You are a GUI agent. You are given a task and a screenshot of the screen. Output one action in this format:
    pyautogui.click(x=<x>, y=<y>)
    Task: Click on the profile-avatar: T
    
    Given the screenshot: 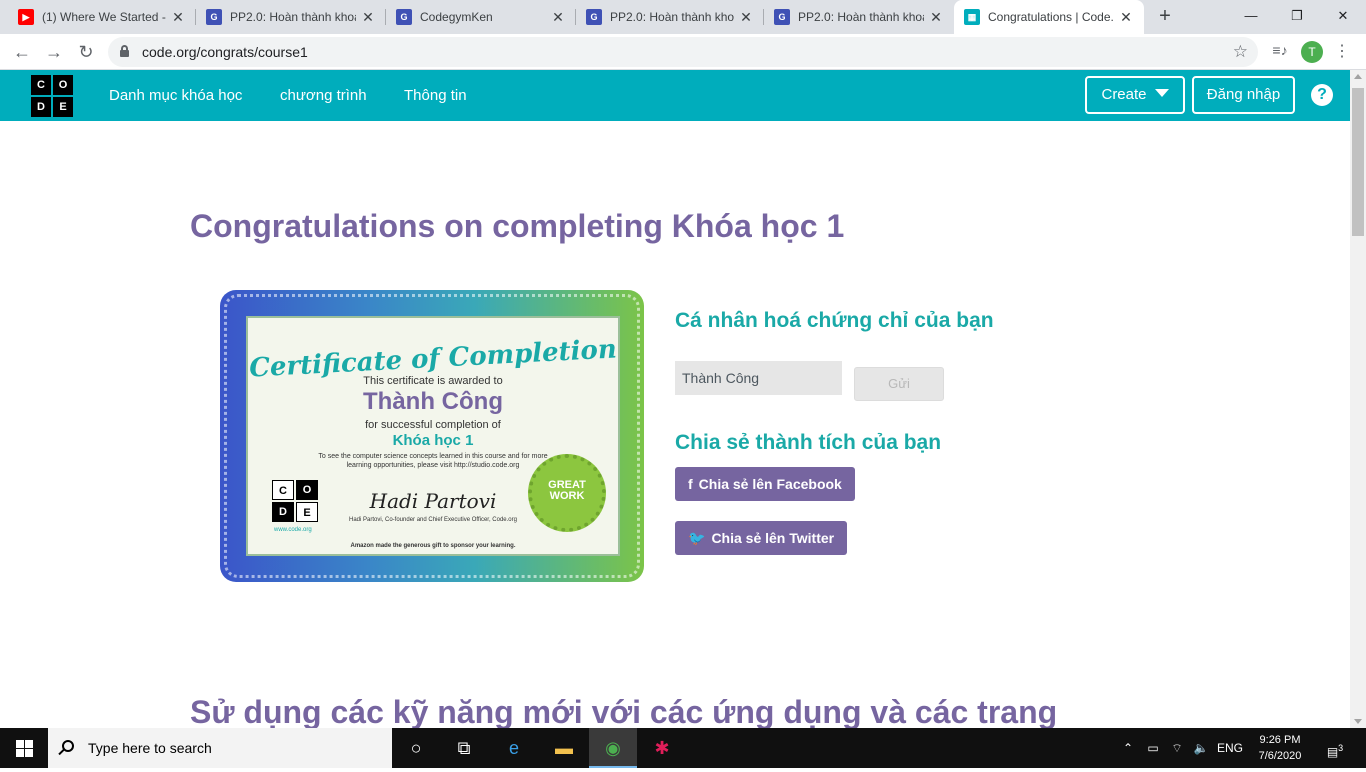 What is the action you would take?
    pyautogui.click(x=1312, y=52)
    